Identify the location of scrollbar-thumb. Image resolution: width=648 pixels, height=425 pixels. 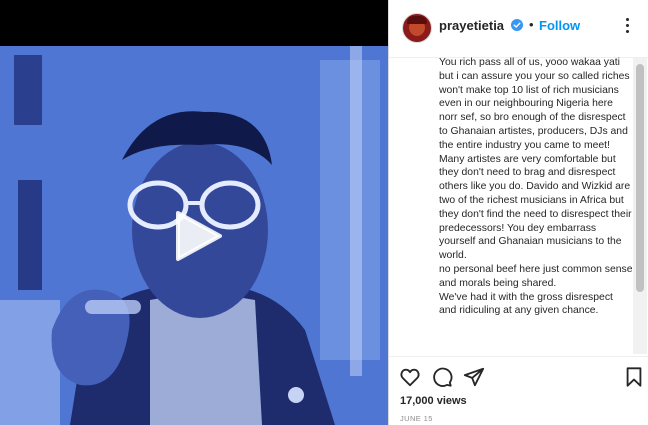
(640, 178).